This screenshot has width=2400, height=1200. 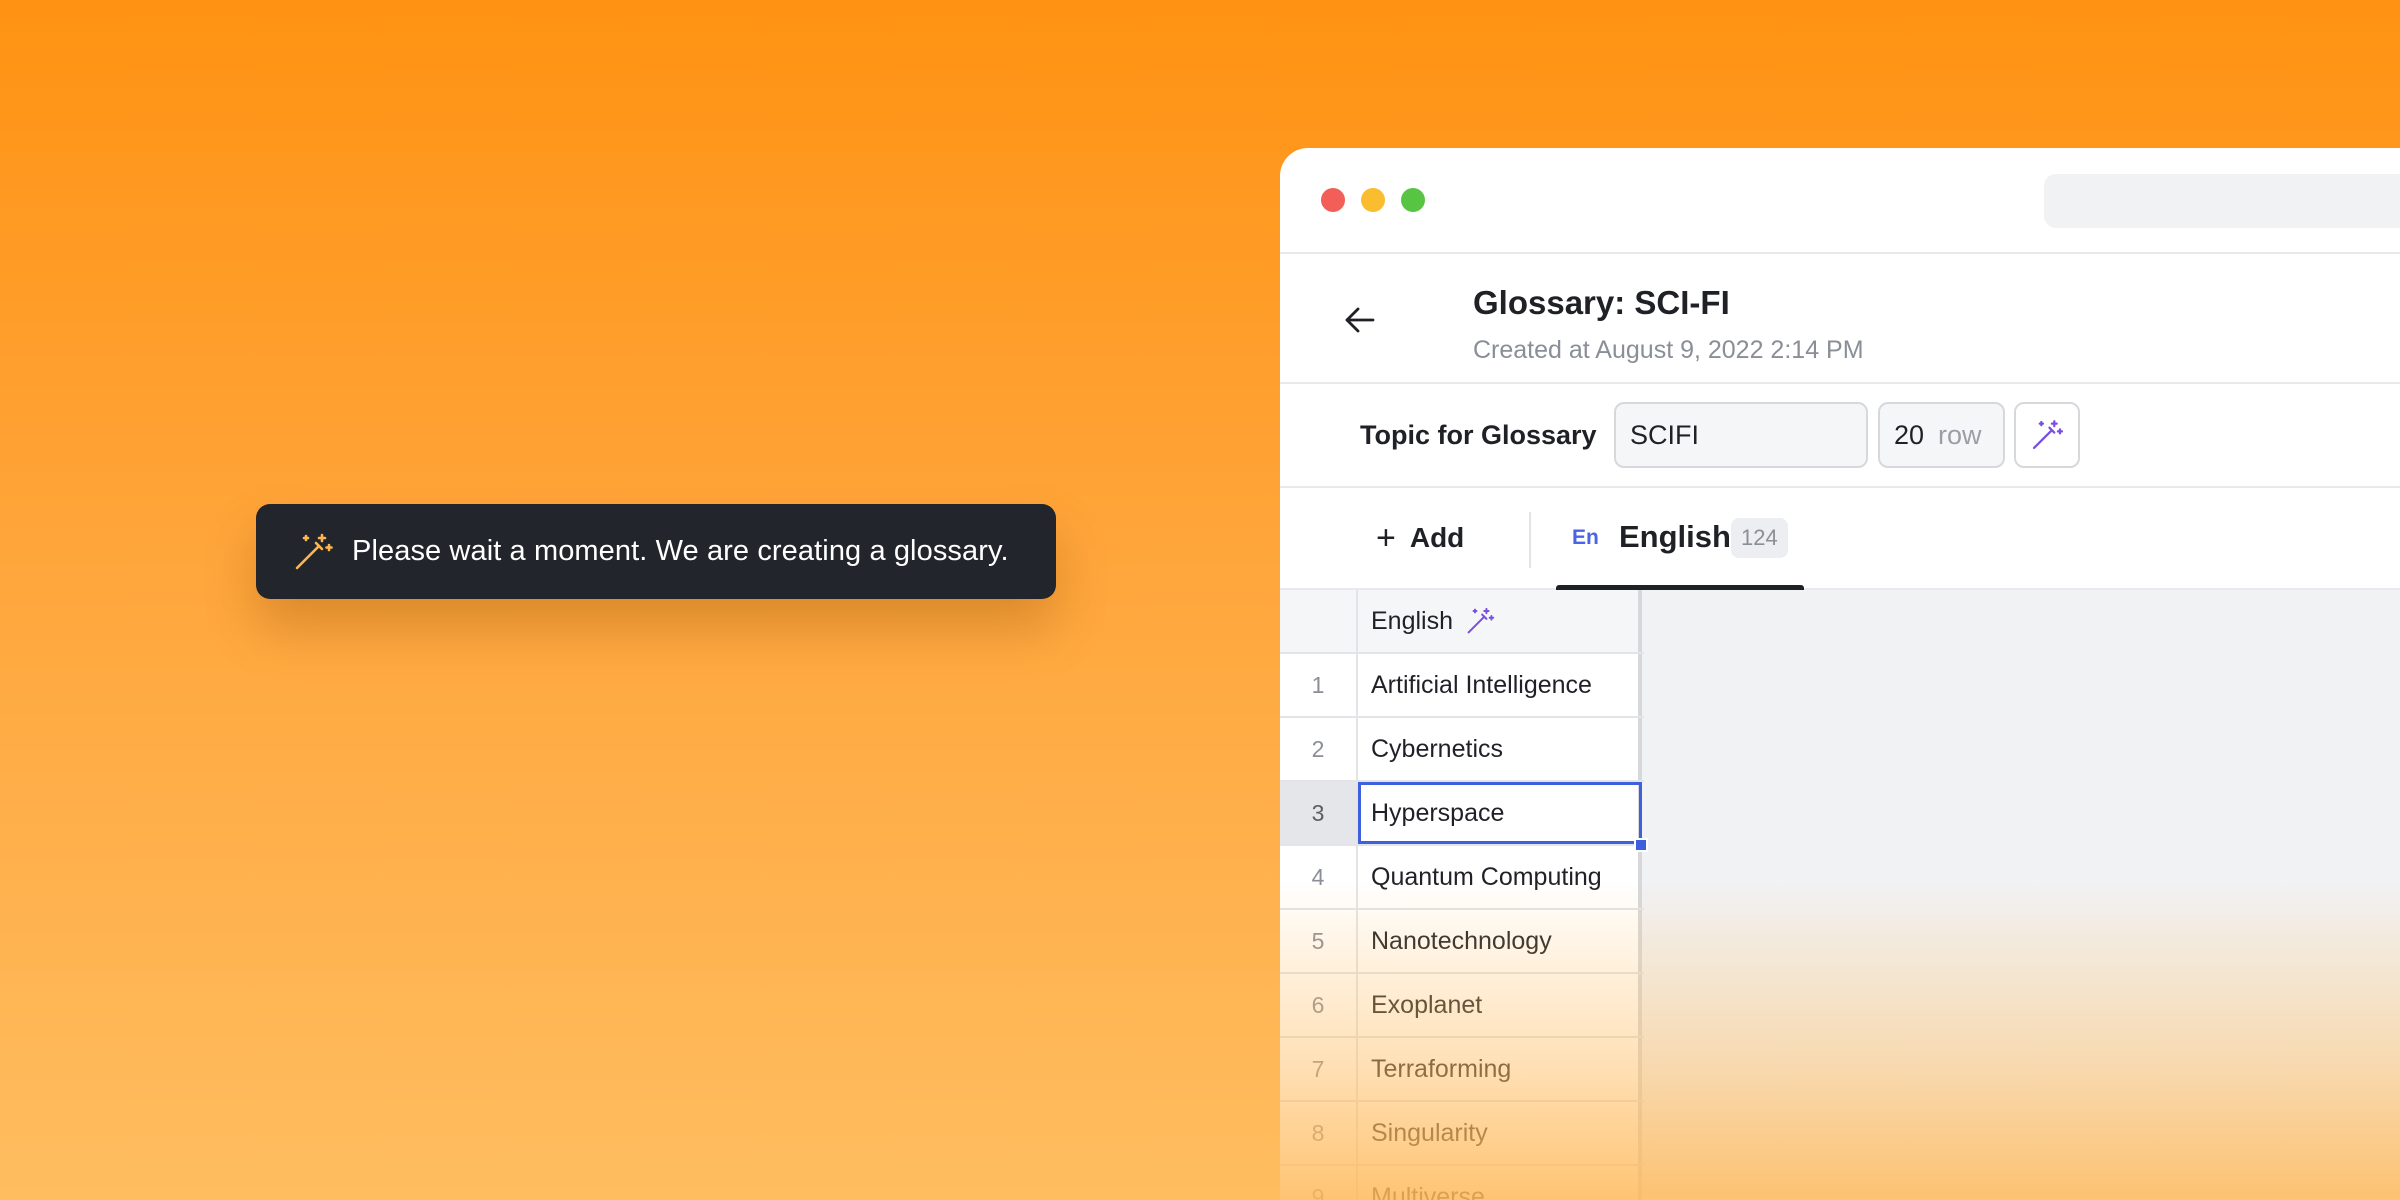 What do you see at coordinates (1675, 536) in the screenshot?
I see `tab-label: English` at bounding box center [1675, 536].